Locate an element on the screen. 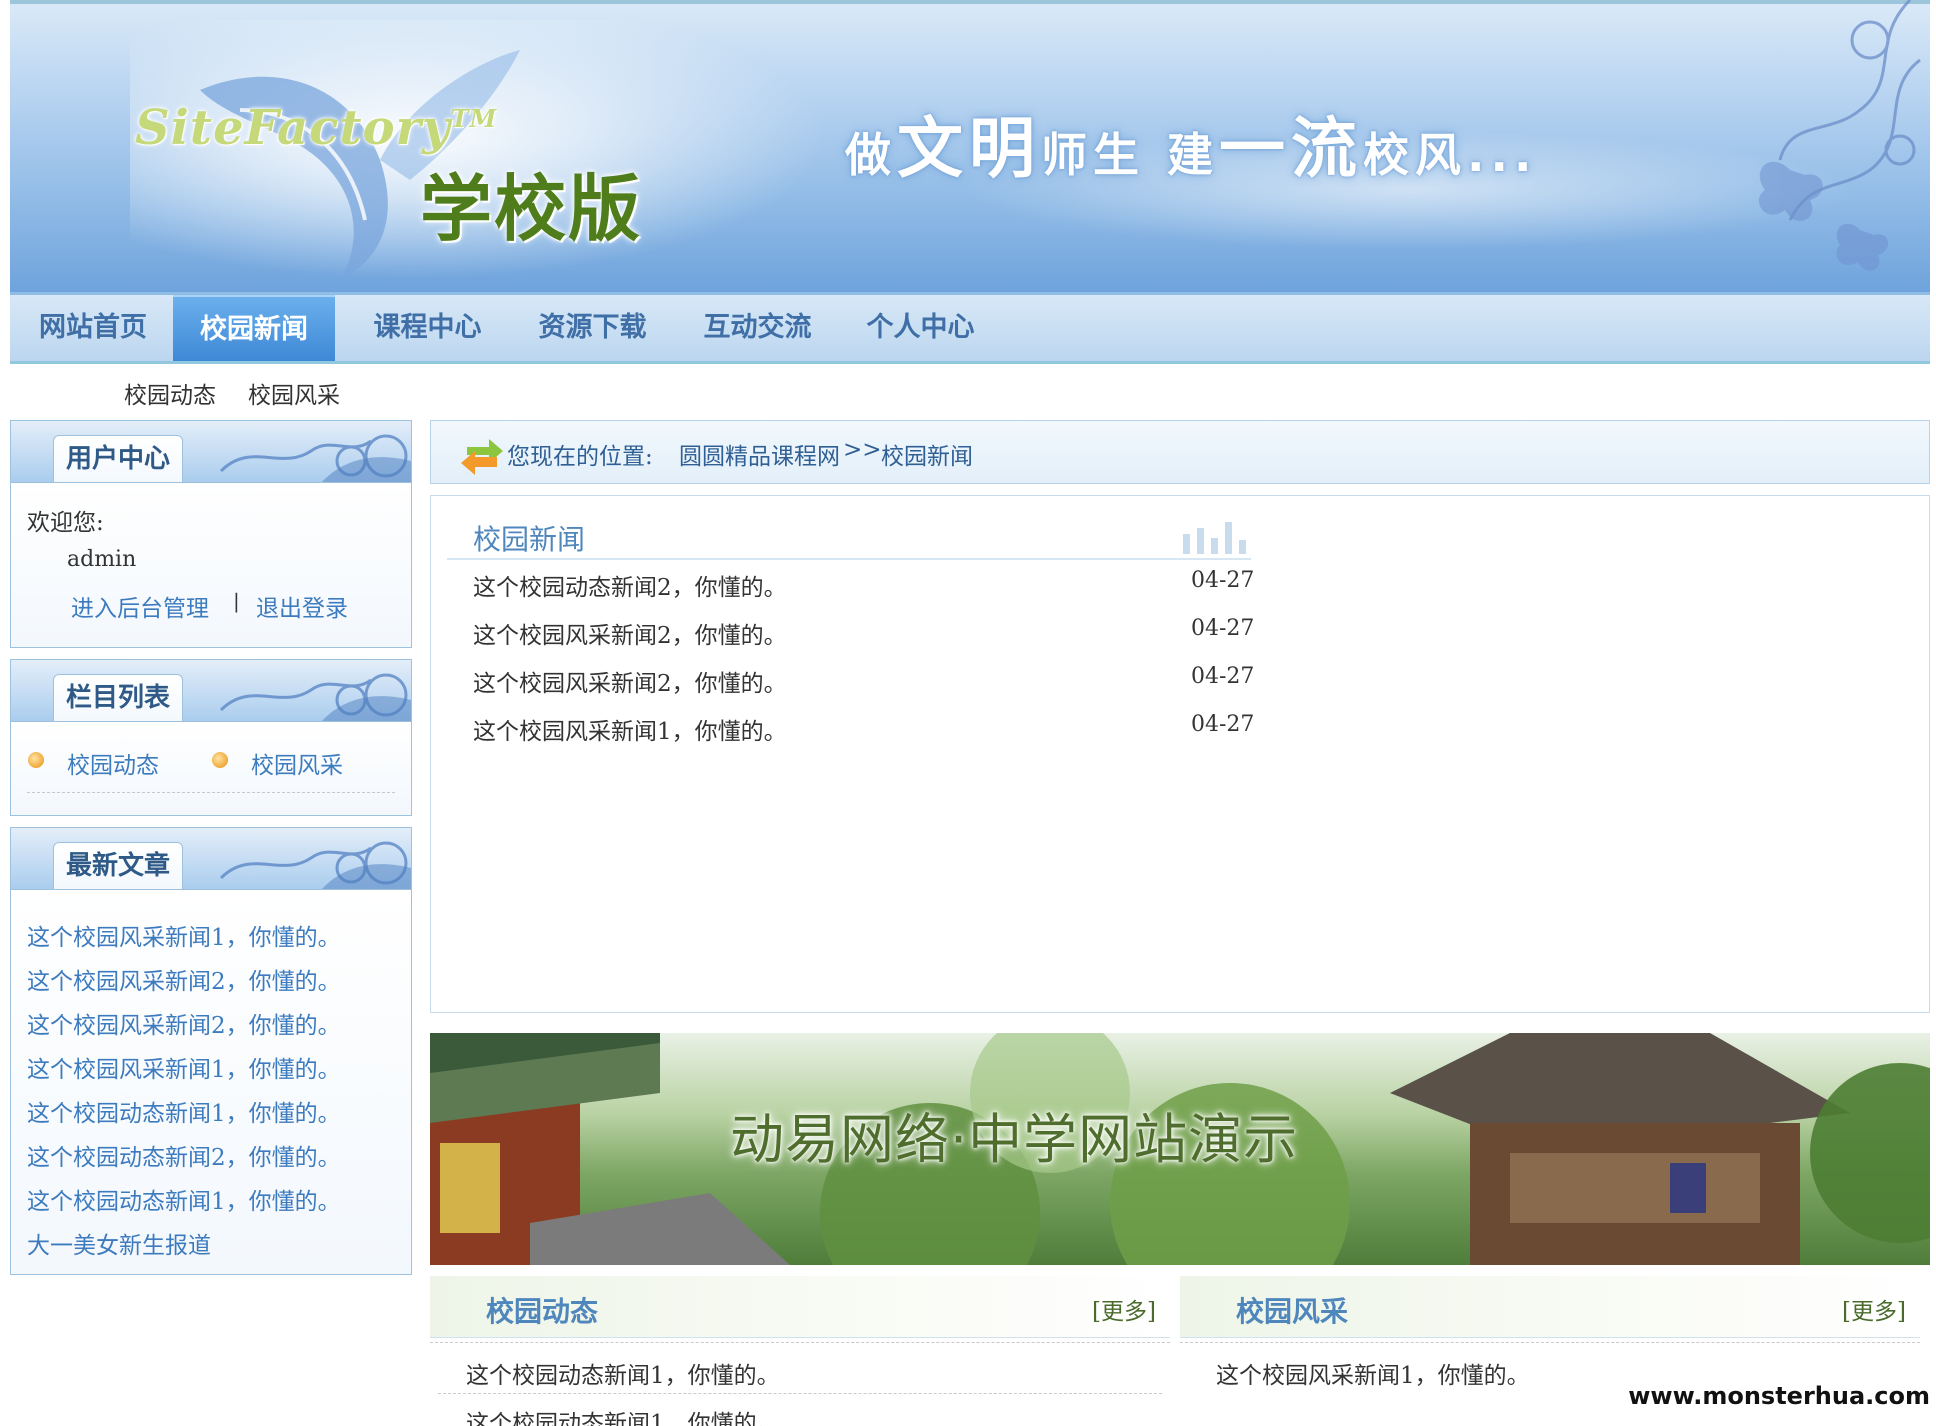  subnav-campus-dynamics: 校园动态 is located at coordinates (170, 393).